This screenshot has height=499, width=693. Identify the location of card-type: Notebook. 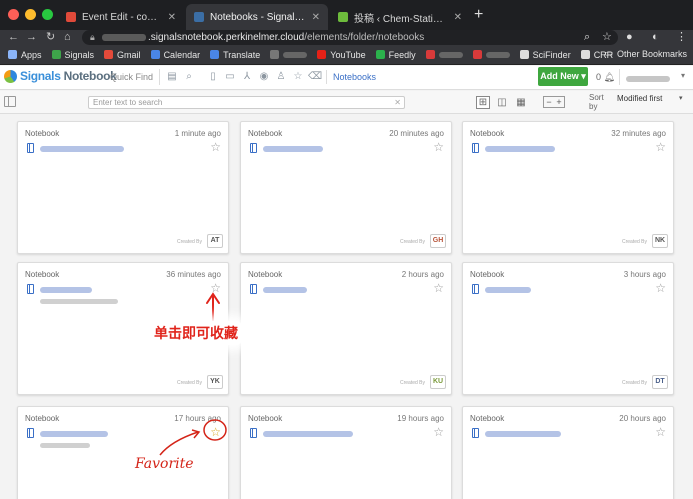
(42, 133).